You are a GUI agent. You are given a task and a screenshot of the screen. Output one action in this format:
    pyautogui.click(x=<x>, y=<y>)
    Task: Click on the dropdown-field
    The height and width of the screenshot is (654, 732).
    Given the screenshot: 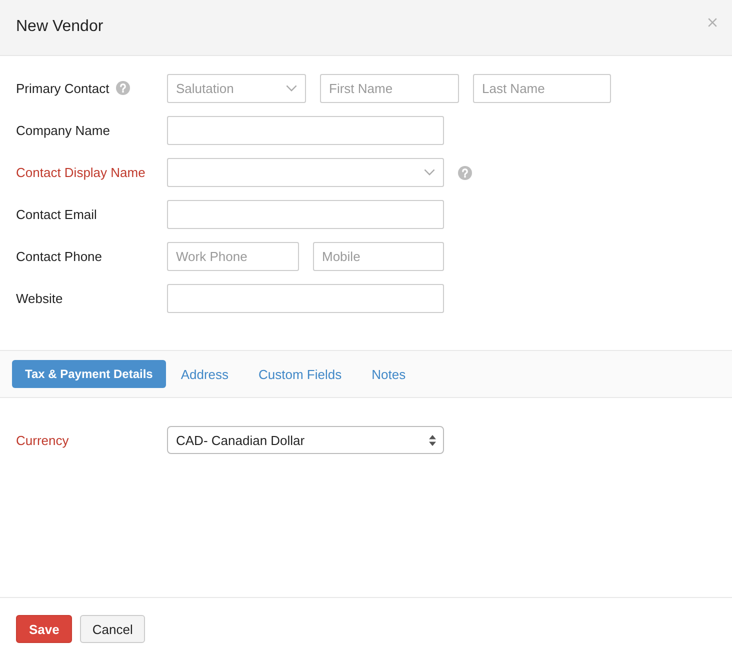 What is the action you would take?
    pyautogui.click(x=305, y=172)
    